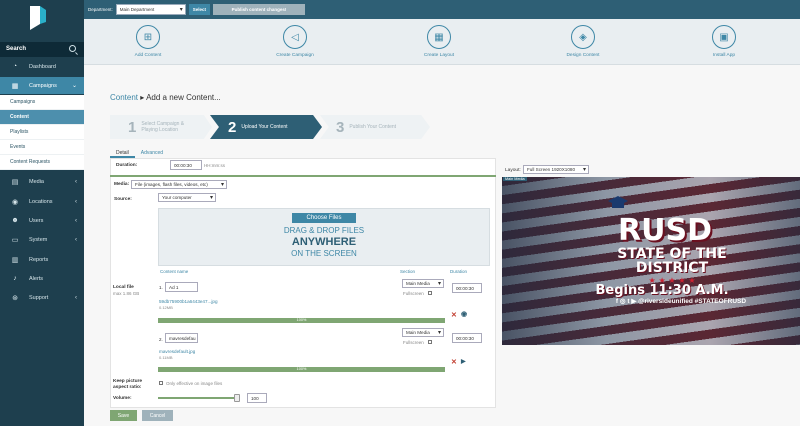  I want to click on sidebar-sub-content-requests: Content Requests, so click(42, 162).